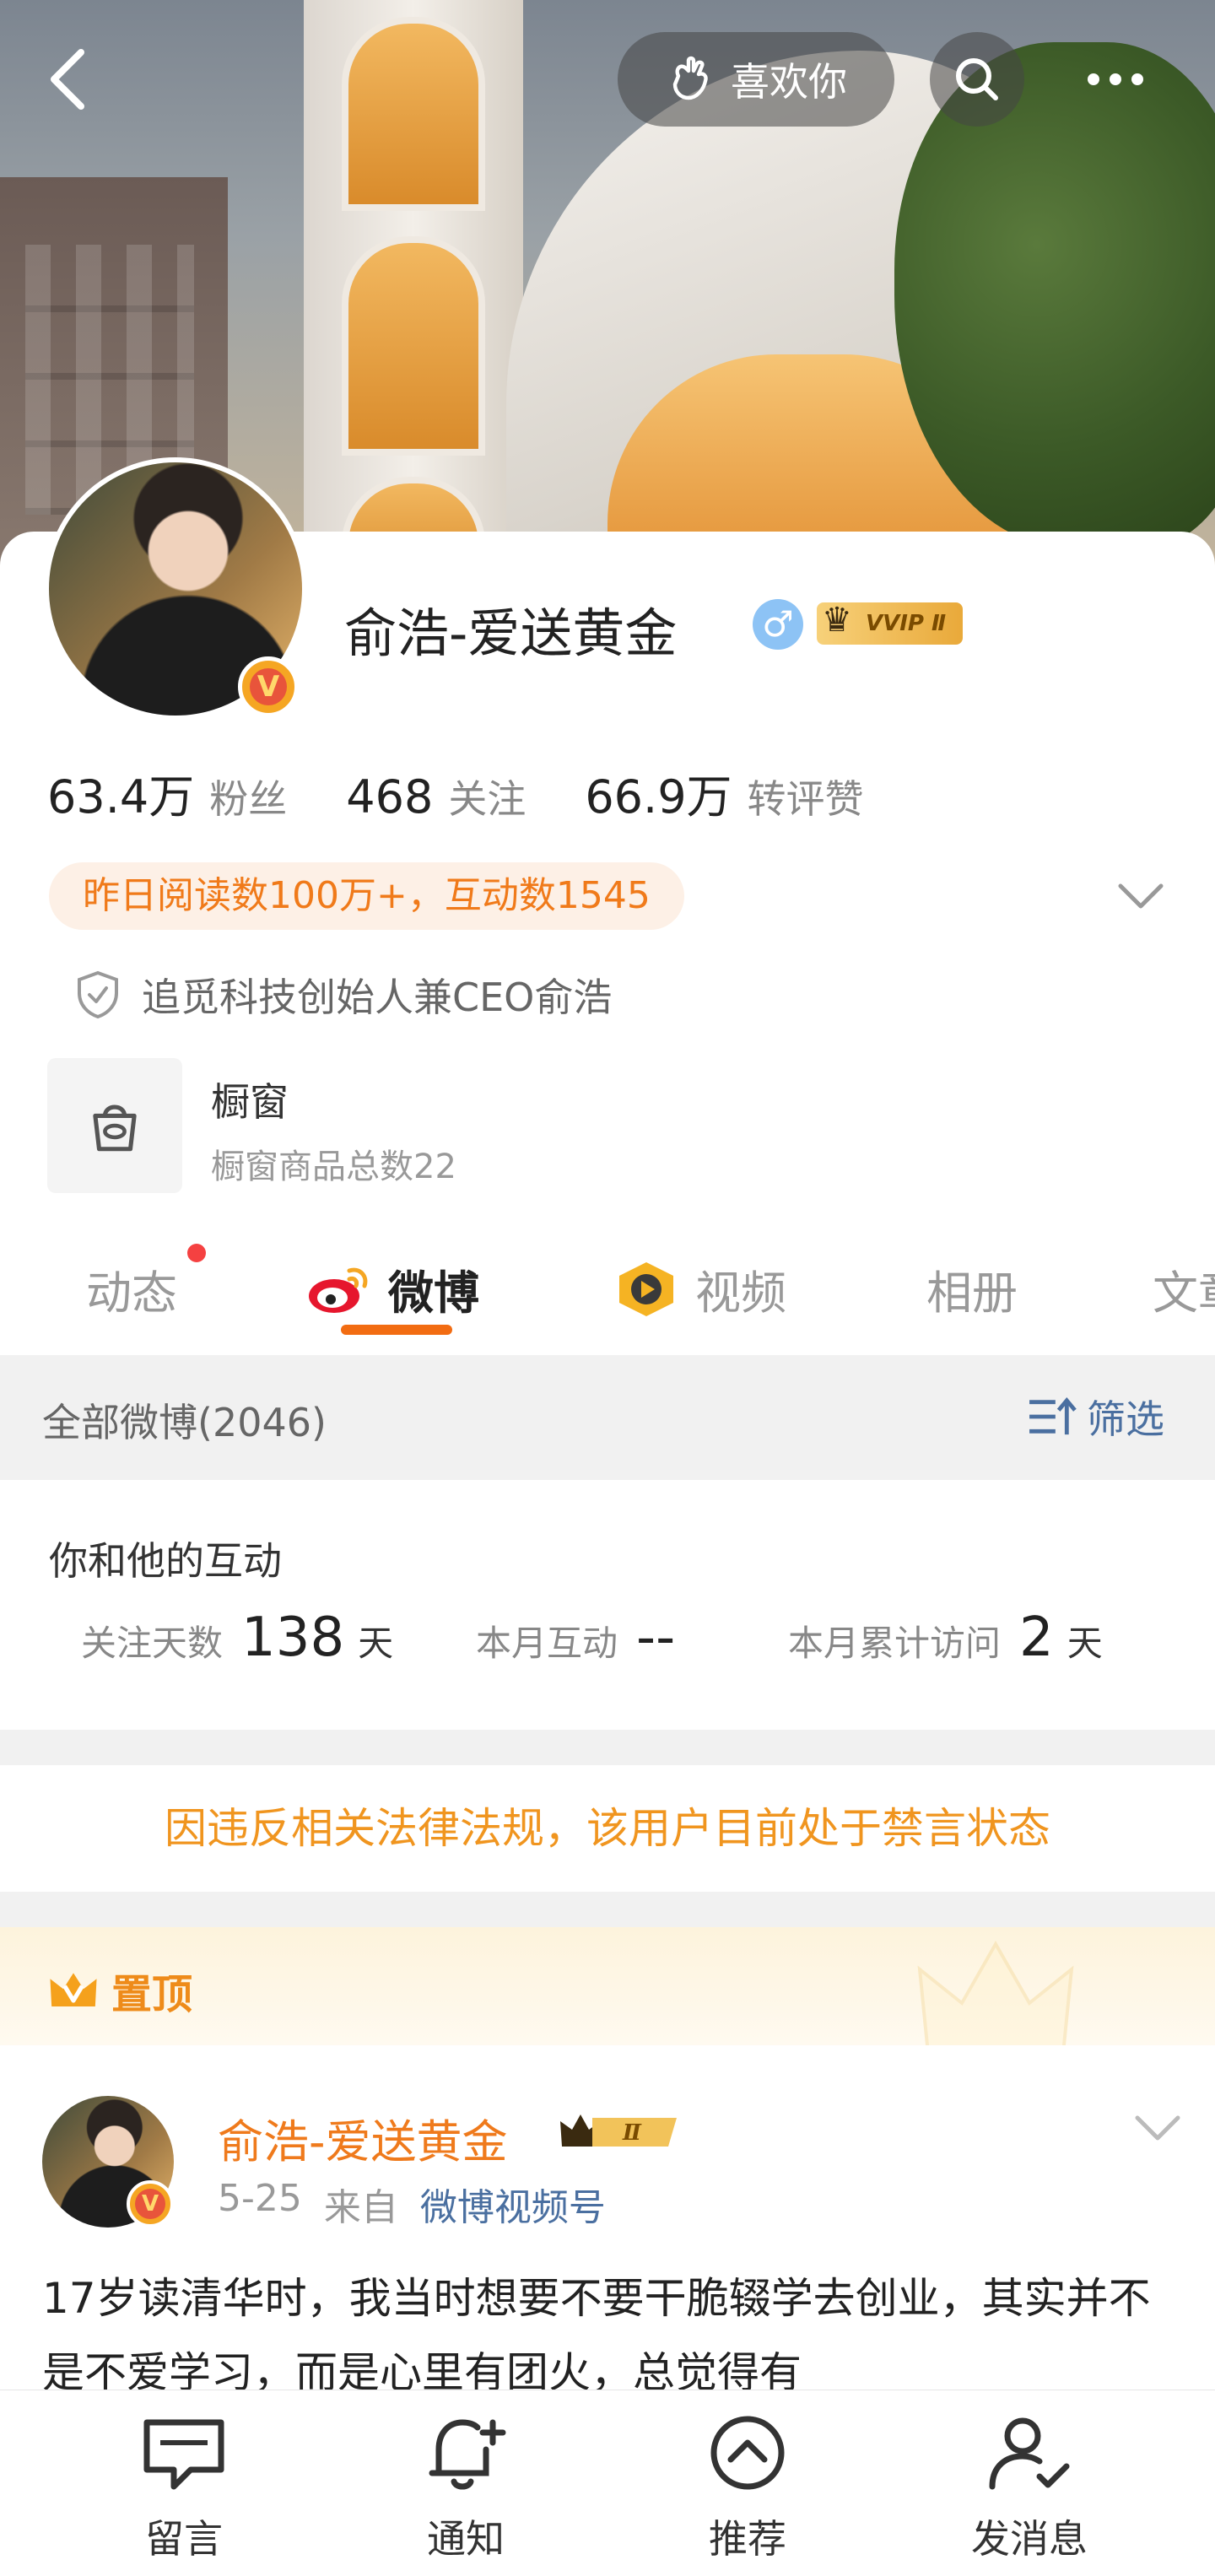 The height and width of the screenshot is (2576, 1215). What do you see at coordinates (607, 1291) in the screenshot?
I see `profile-tabs: 动态 微博 视频 相册 文章` at bounding box center [607, 1291].